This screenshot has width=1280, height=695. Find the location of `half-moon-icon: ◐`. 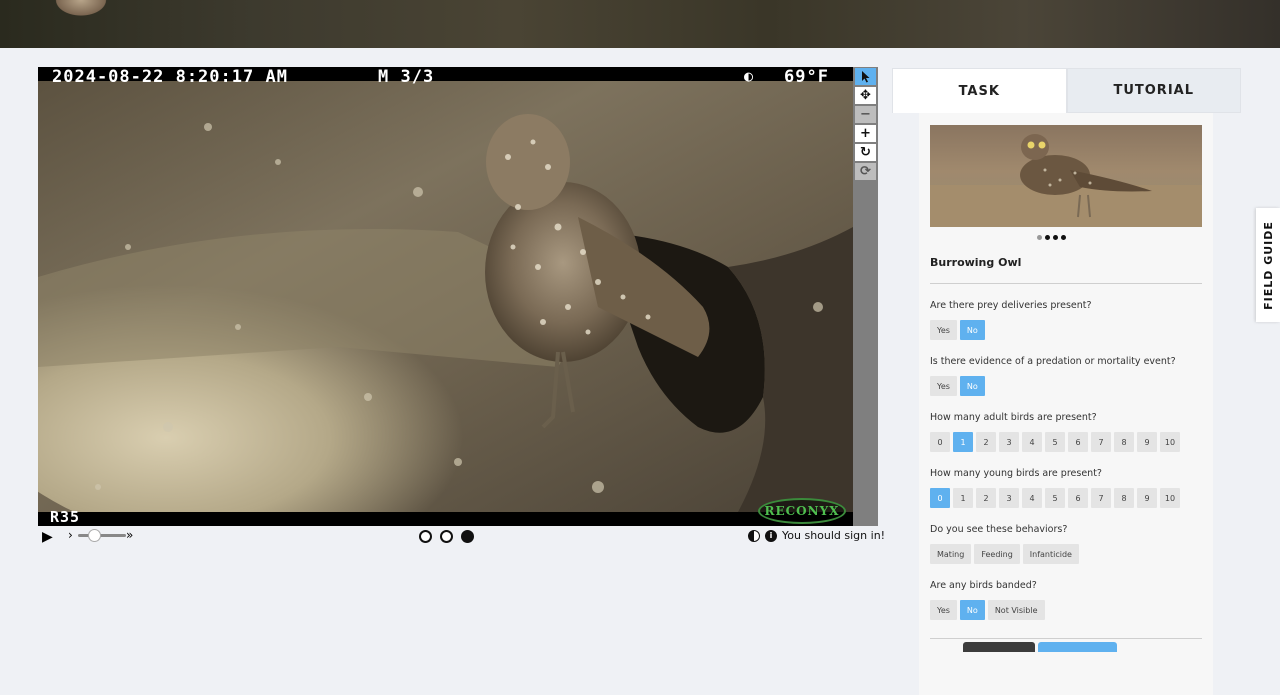

half-moon-icon: ◐ is located at coordinates (749, 76).